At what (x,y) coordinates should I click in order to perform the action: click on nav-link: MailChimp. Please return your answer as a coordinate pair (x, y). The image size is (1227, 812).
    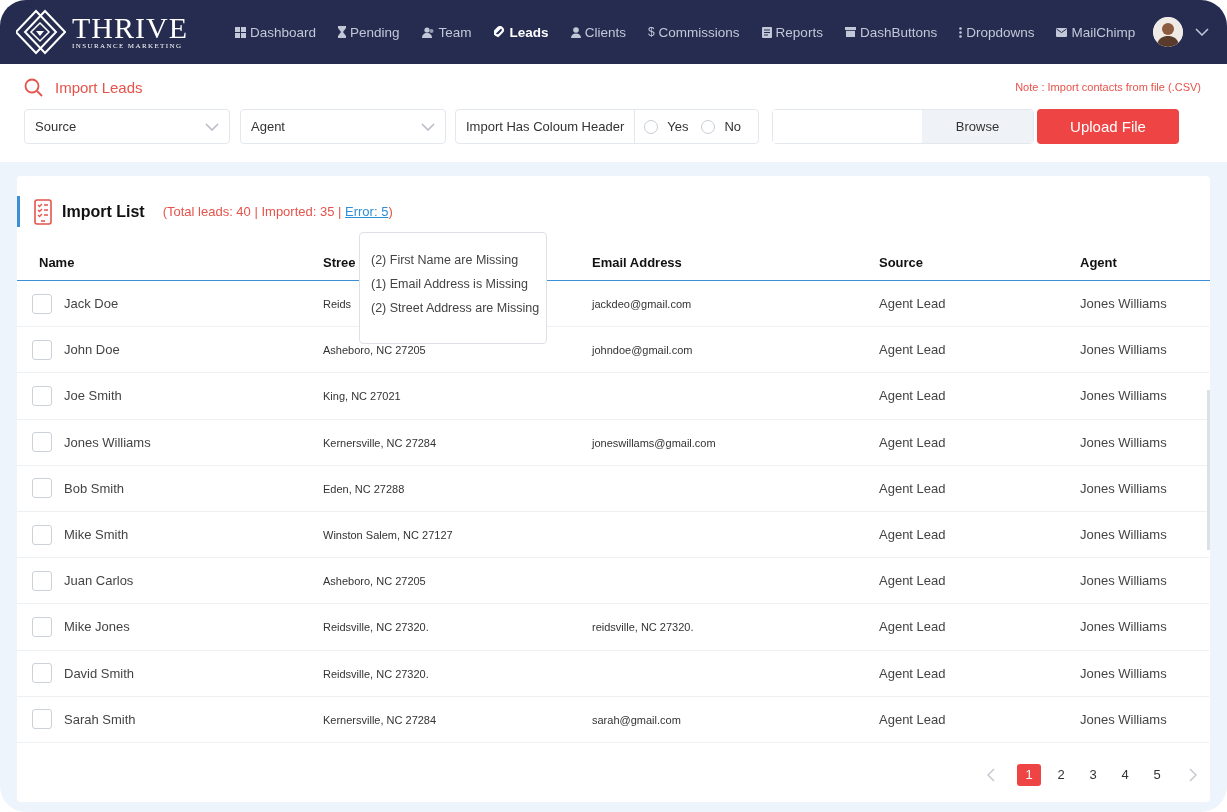
    Looking at the image, I should click on (1096, 32).